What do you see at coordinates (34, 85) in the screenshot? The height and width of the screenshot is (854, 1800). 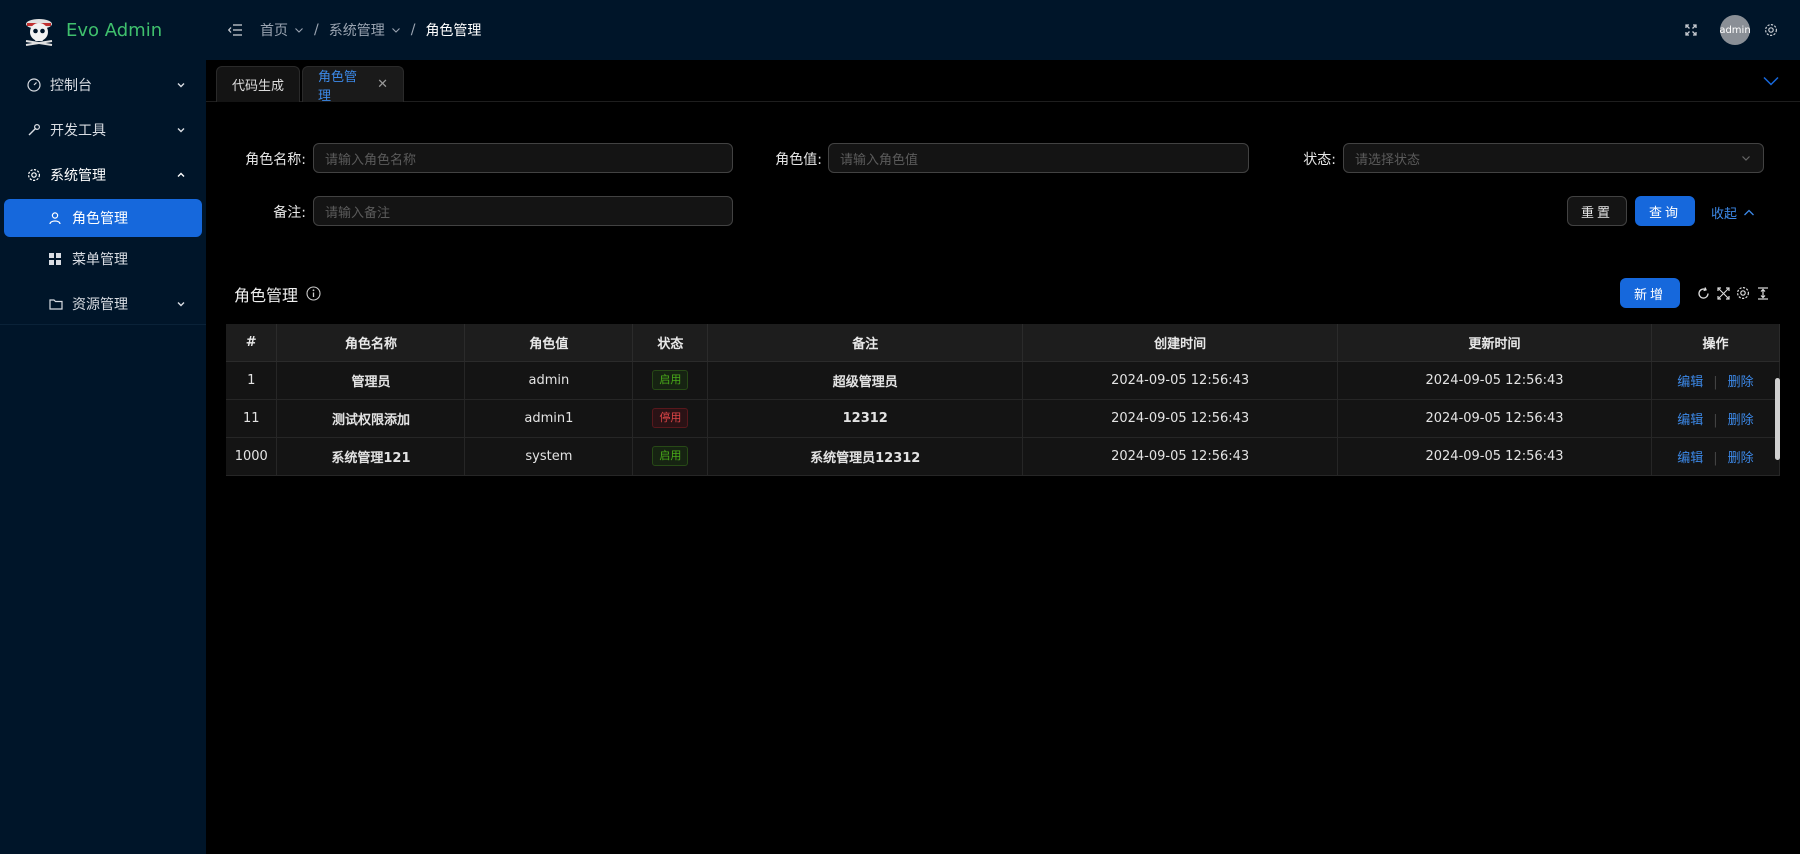 I see `dashboard-icon` at bounding box center [34, 85].